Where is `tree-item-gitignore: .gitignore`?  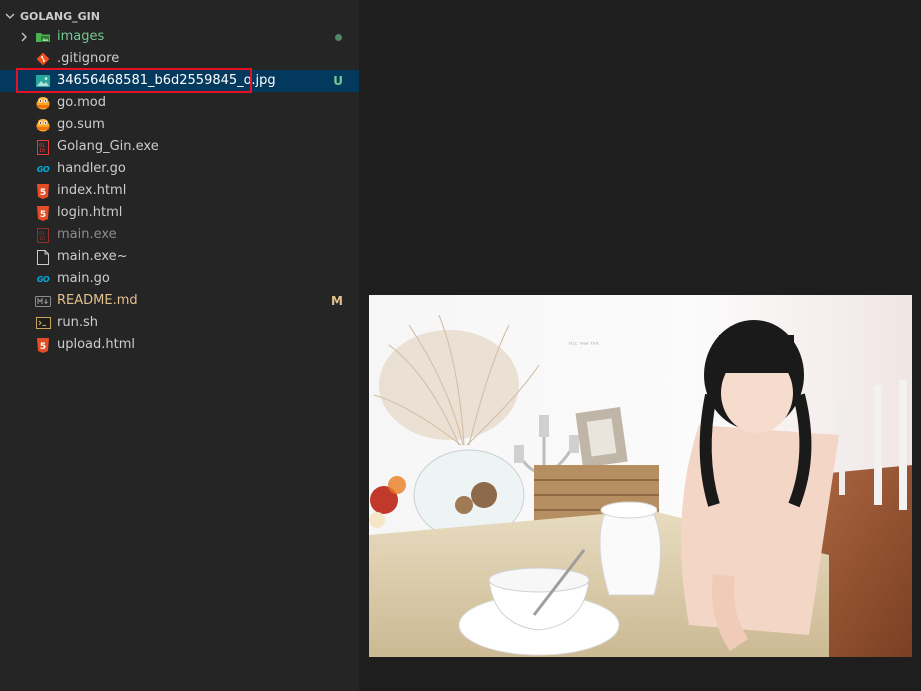
tree-item-gitignore: .gitignore is located at coordinates (179, 59).